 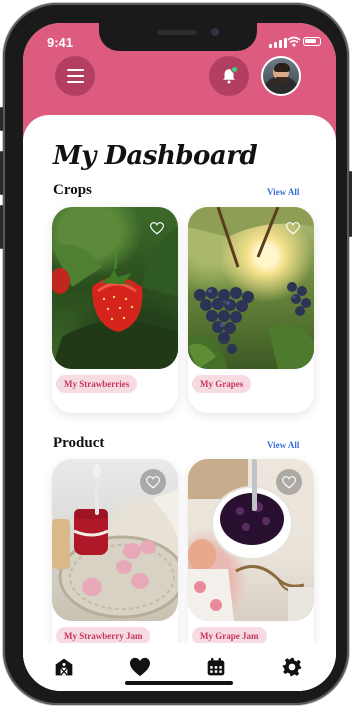 What do you see at coordinates (251, 288) in the screenshot?
I see `grape-vine-photo` at bounding box center [251, 288].